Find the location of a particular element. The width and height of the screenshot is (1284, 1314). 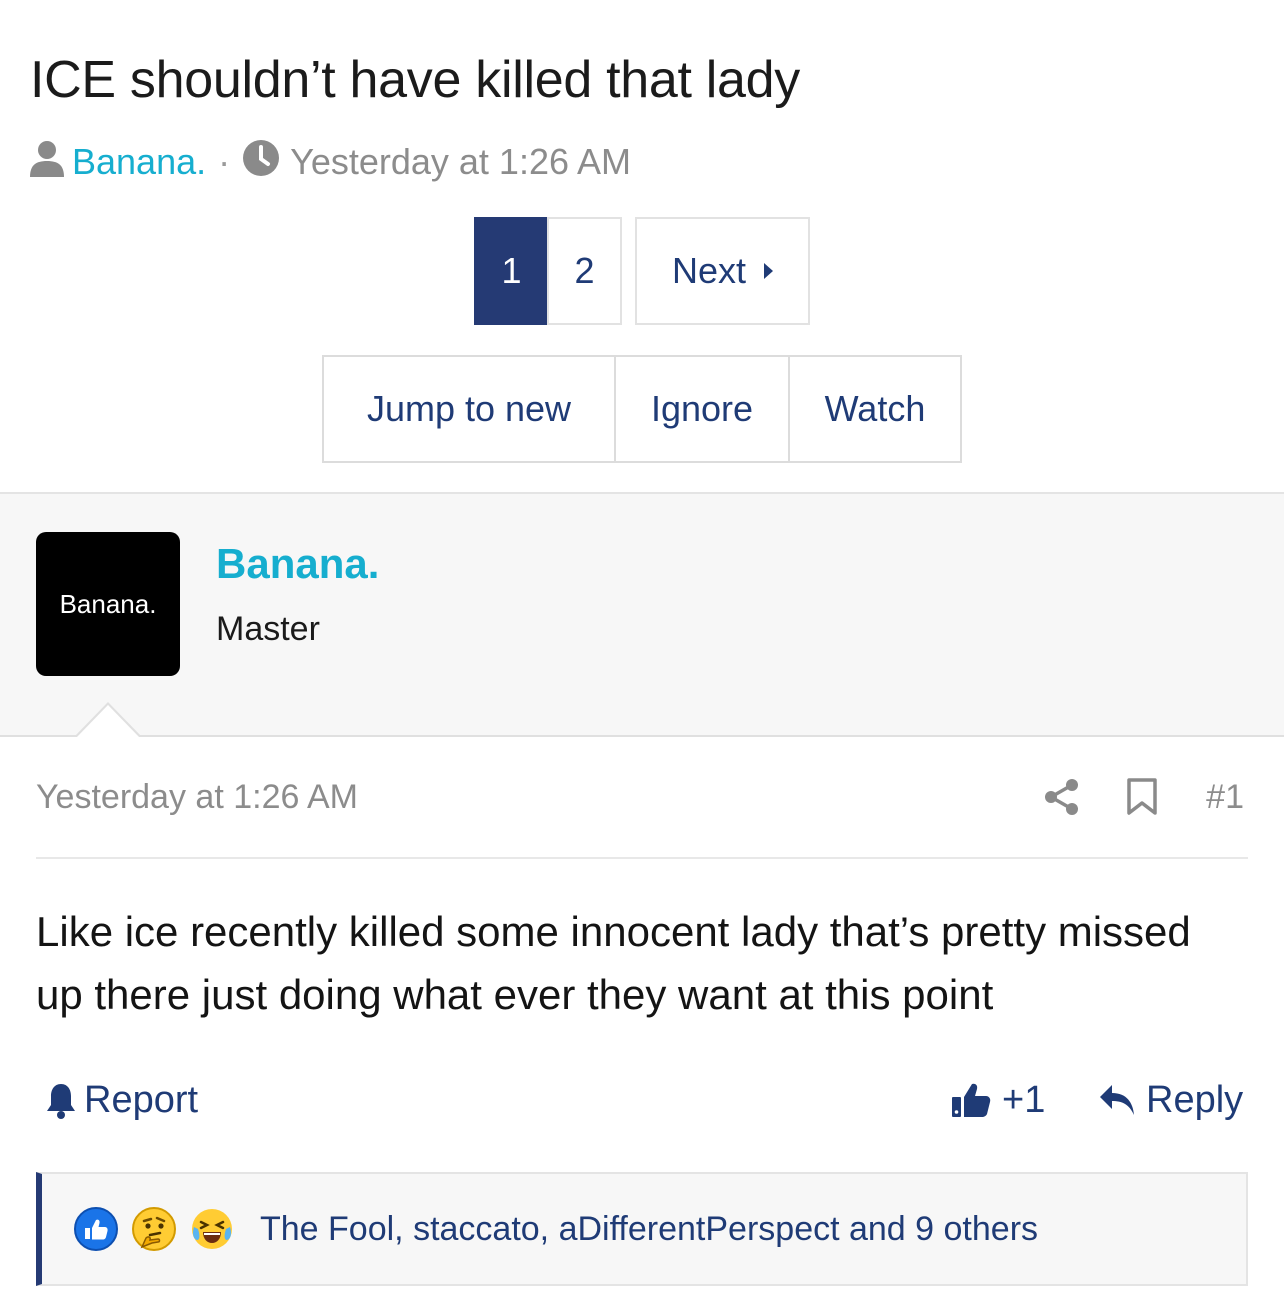

page-2-button: 2 is located at coordinates (584, 271).